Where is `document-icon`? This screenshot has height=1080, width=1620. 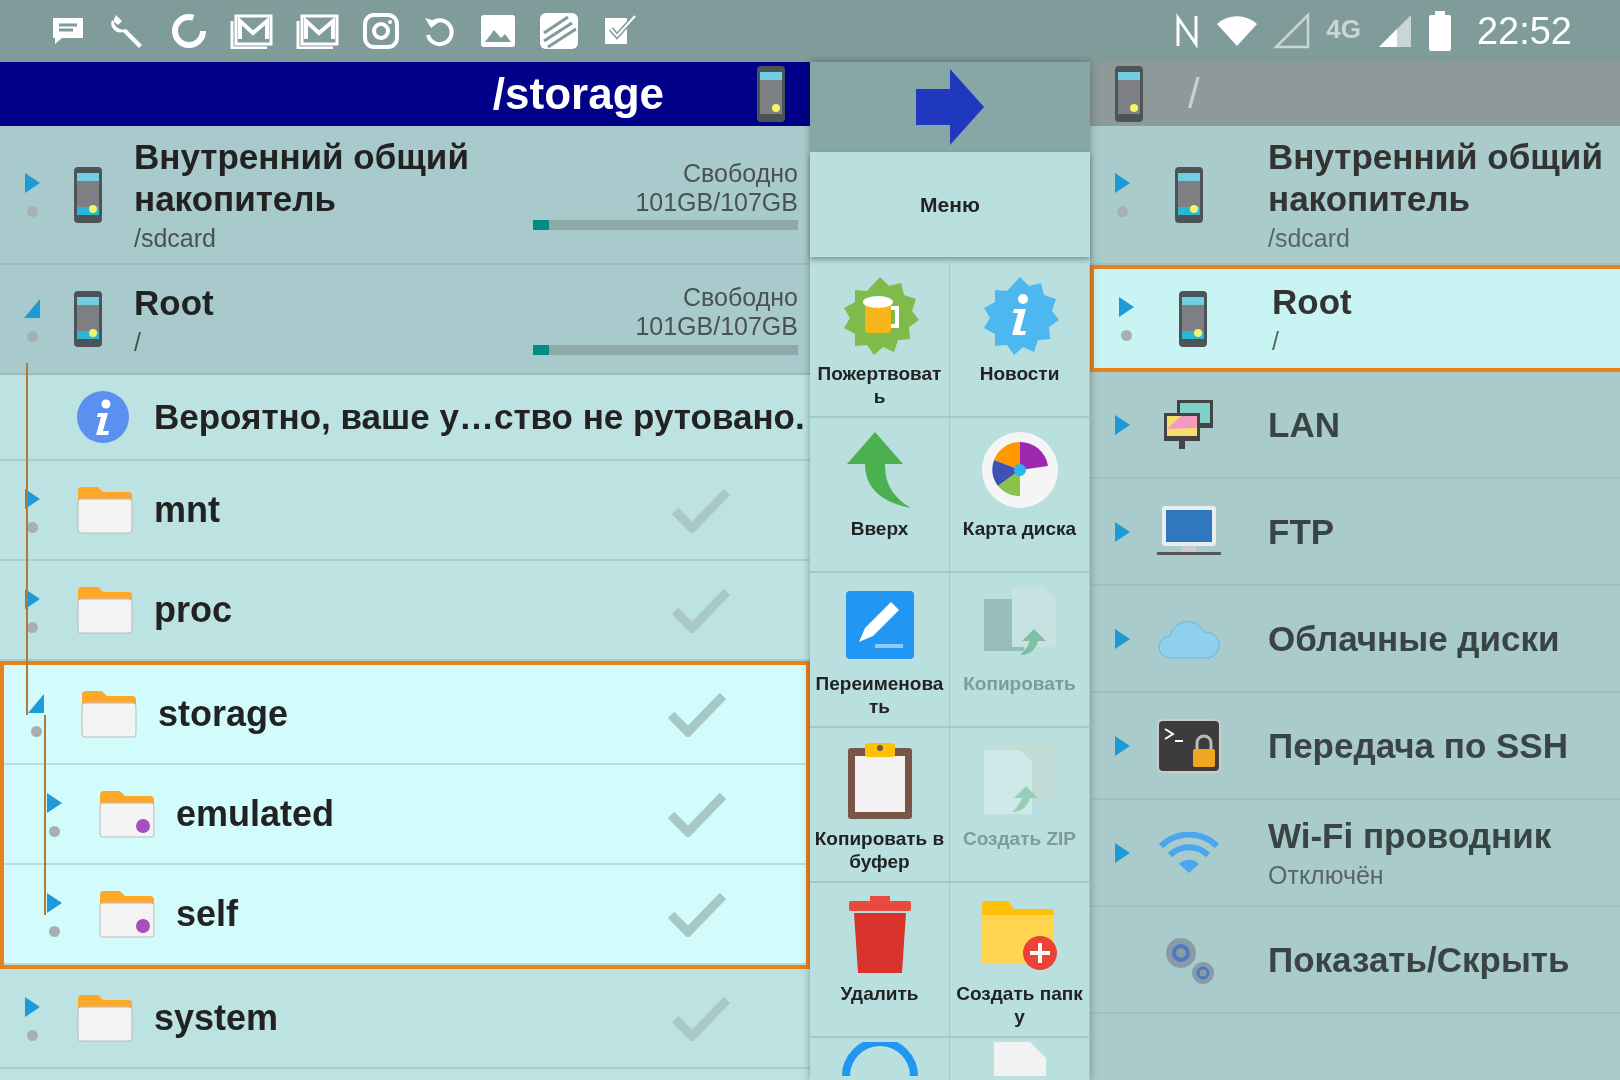
document-icon is located at coordinates (1019, 1059).